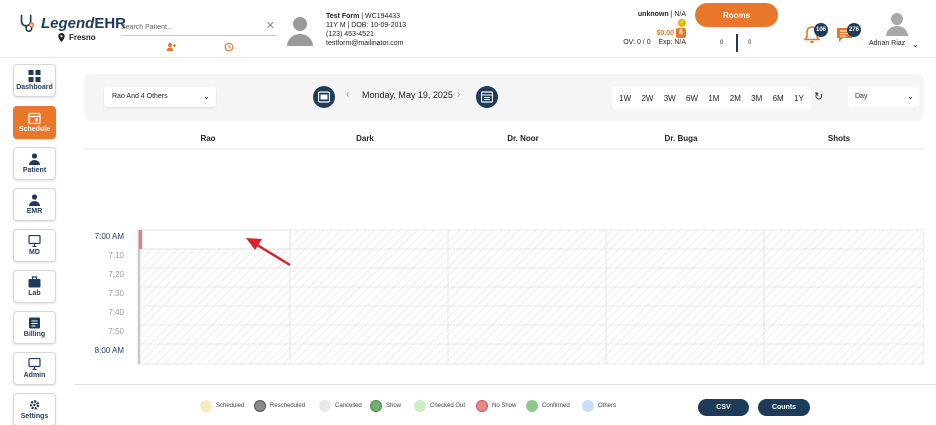 This screenshot has width=936, height=425. I want to click on patient-avatar, so click(300, 30).